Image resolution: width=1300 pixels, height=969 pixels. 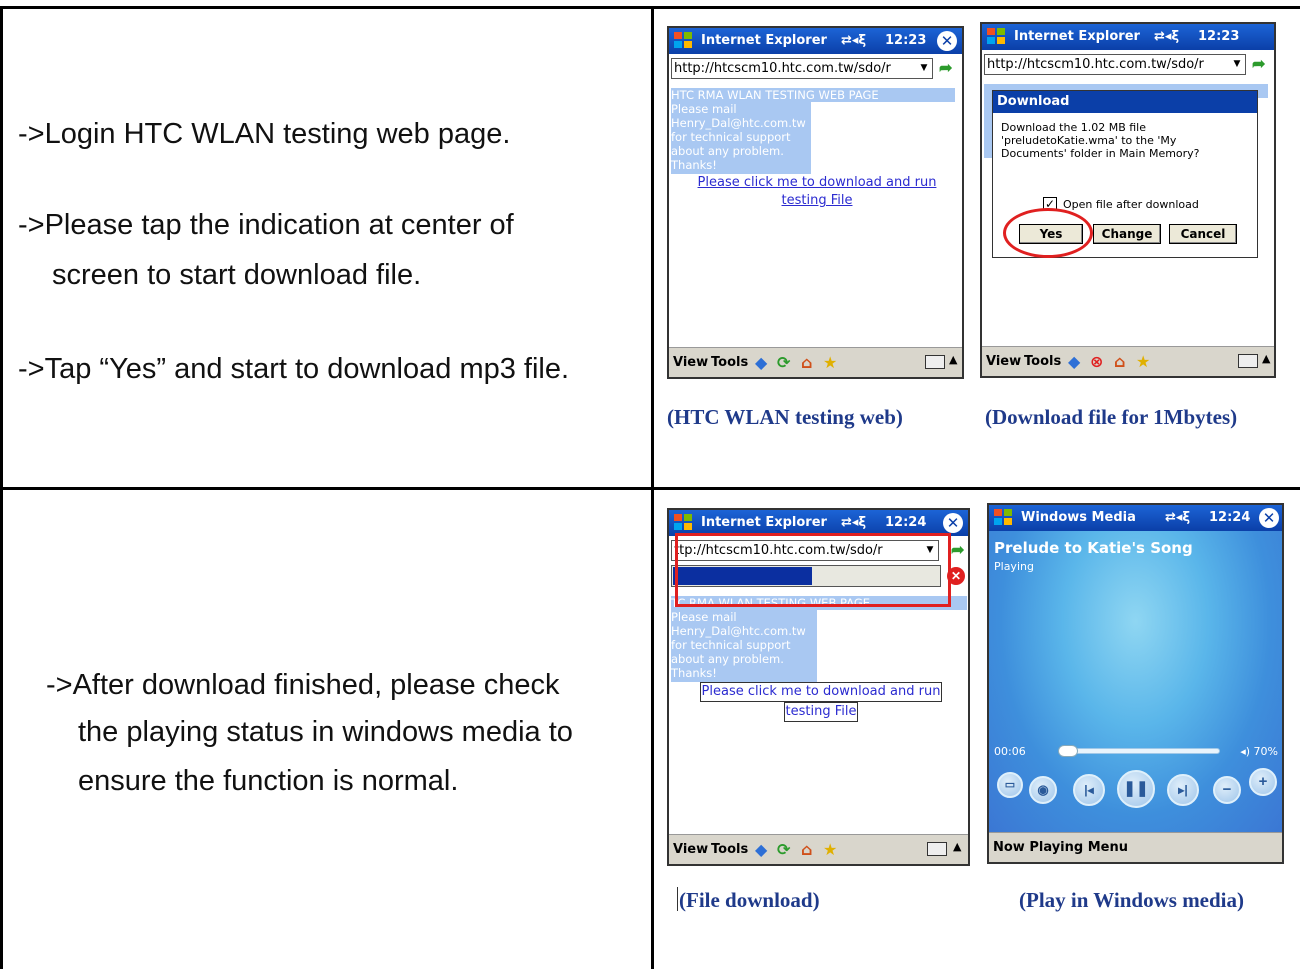 What do you see at coordinates (264, 134) in the screenshot?
I see `instruction-login: ->Login HTC WLAN testing web page.` at bounding box center [264, 134].